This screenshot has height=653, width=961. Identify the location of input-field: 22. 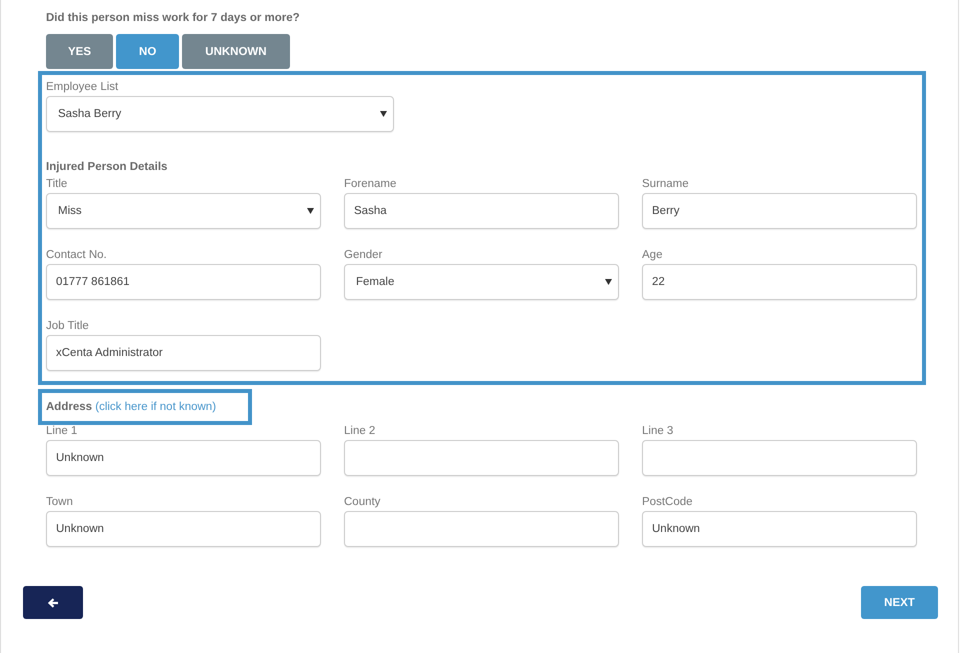
(779, 282).